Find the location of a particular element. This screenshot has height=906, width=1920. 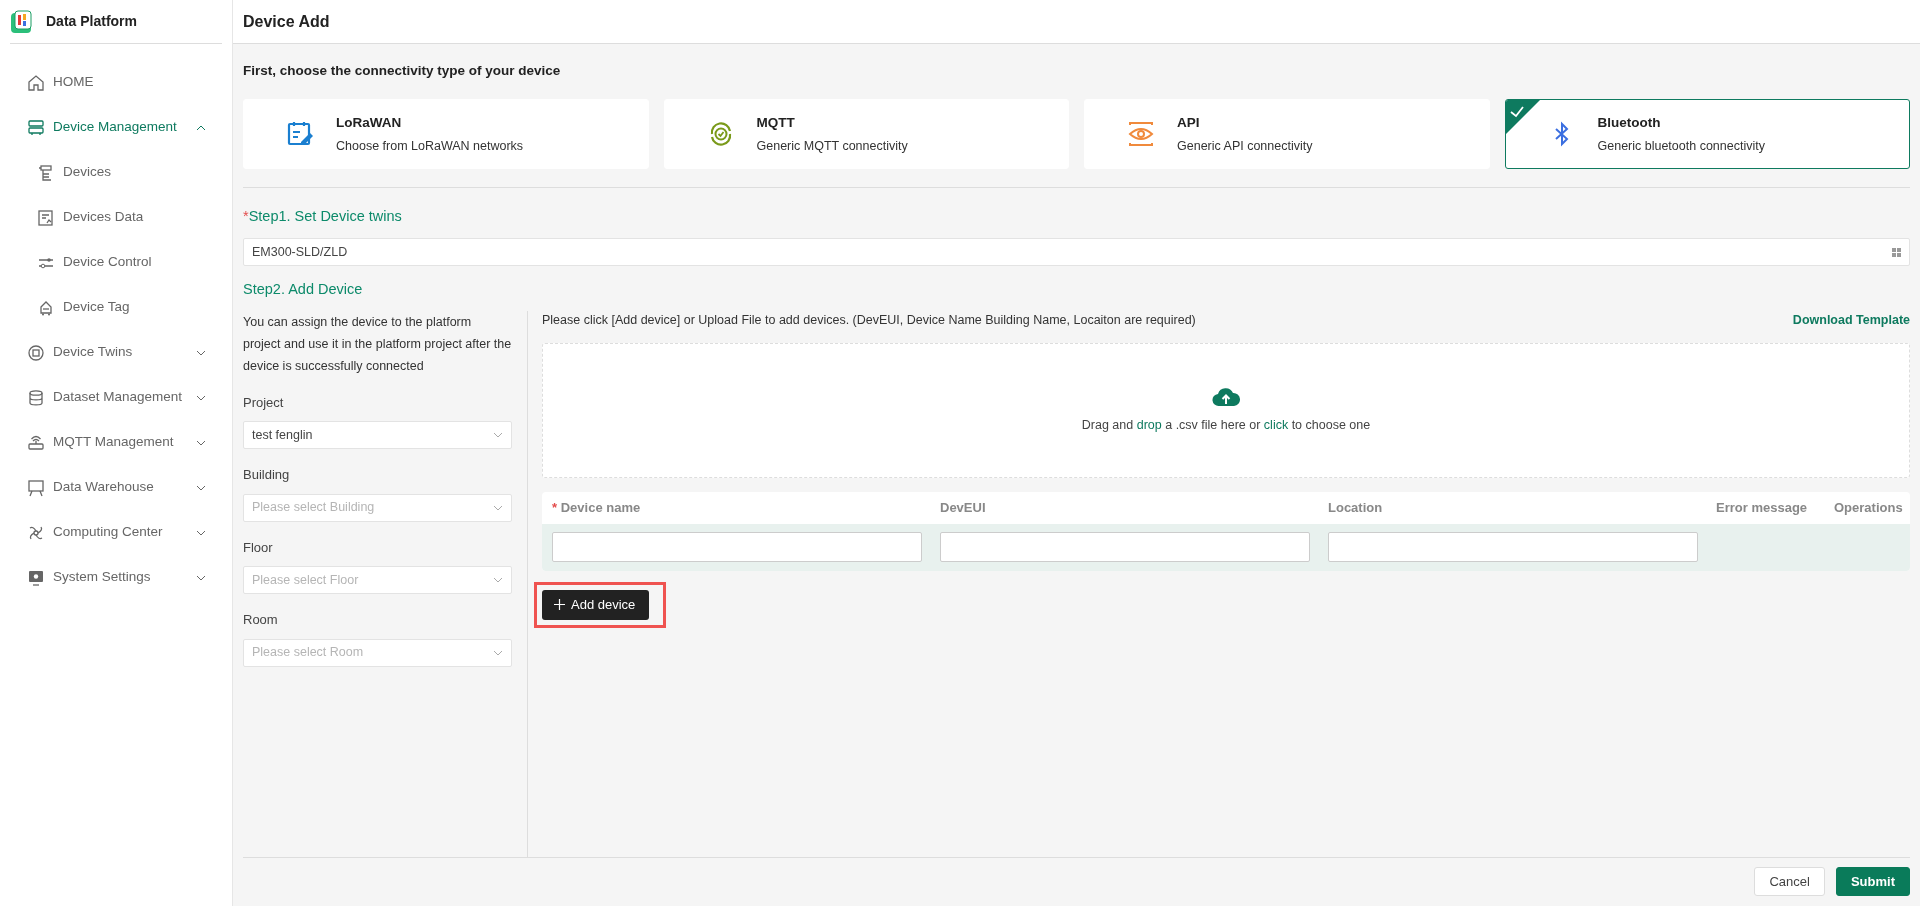

field-label: Room is located at coordinates (261, 620).